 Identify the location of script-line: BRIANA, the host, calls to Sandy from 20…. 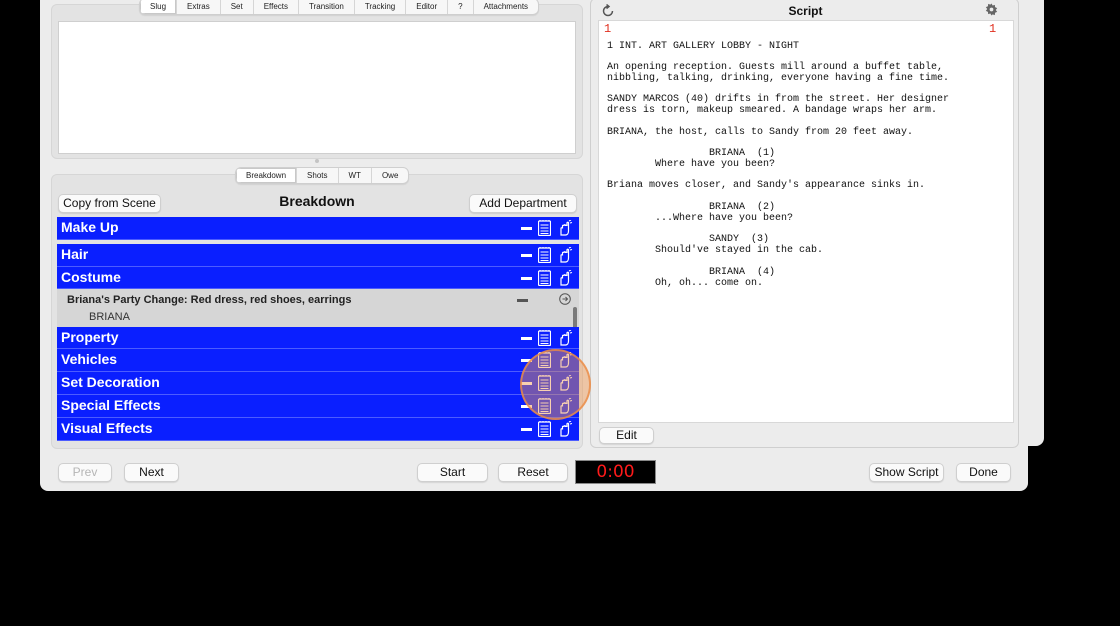
(760, 132).